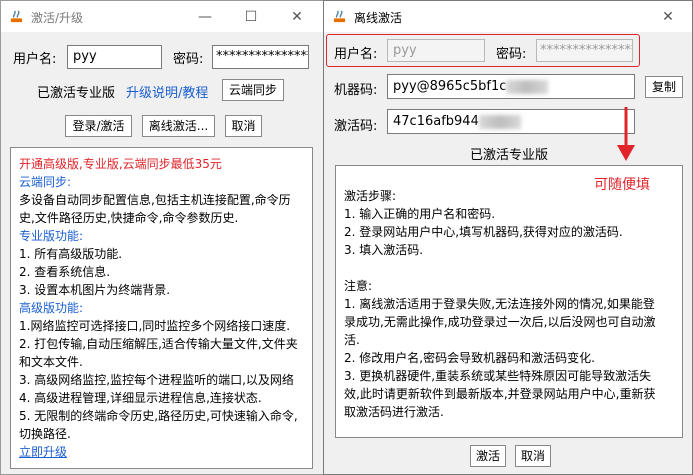 This screenshot has width=693, height=475. What do you see at coordinates (622, 185) in the screenshot?
I see `annotation-text: 可随便填` at bounding box center [622, 185].